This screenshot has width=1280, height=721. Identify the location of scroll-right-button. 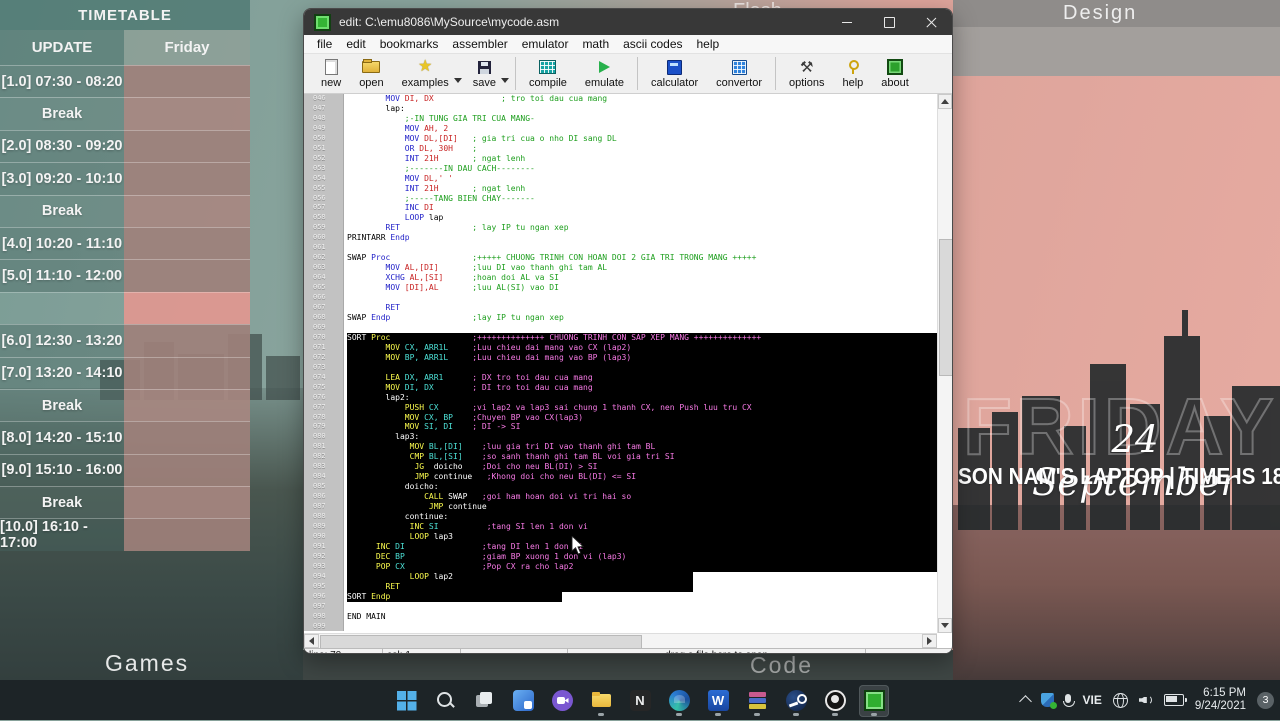
(929, 641).